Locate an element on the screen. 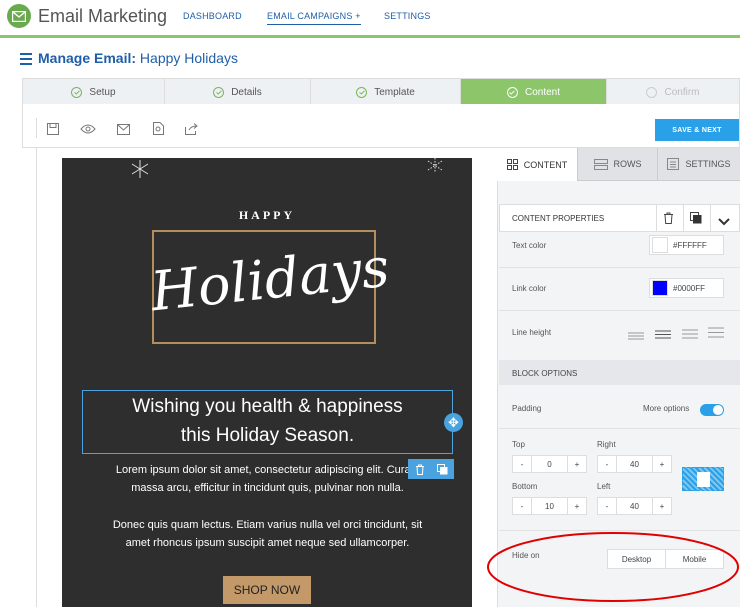 This screenshot has width=740, height=607. headline-line: this Holiday Season. is located at coordinates (267, 435).